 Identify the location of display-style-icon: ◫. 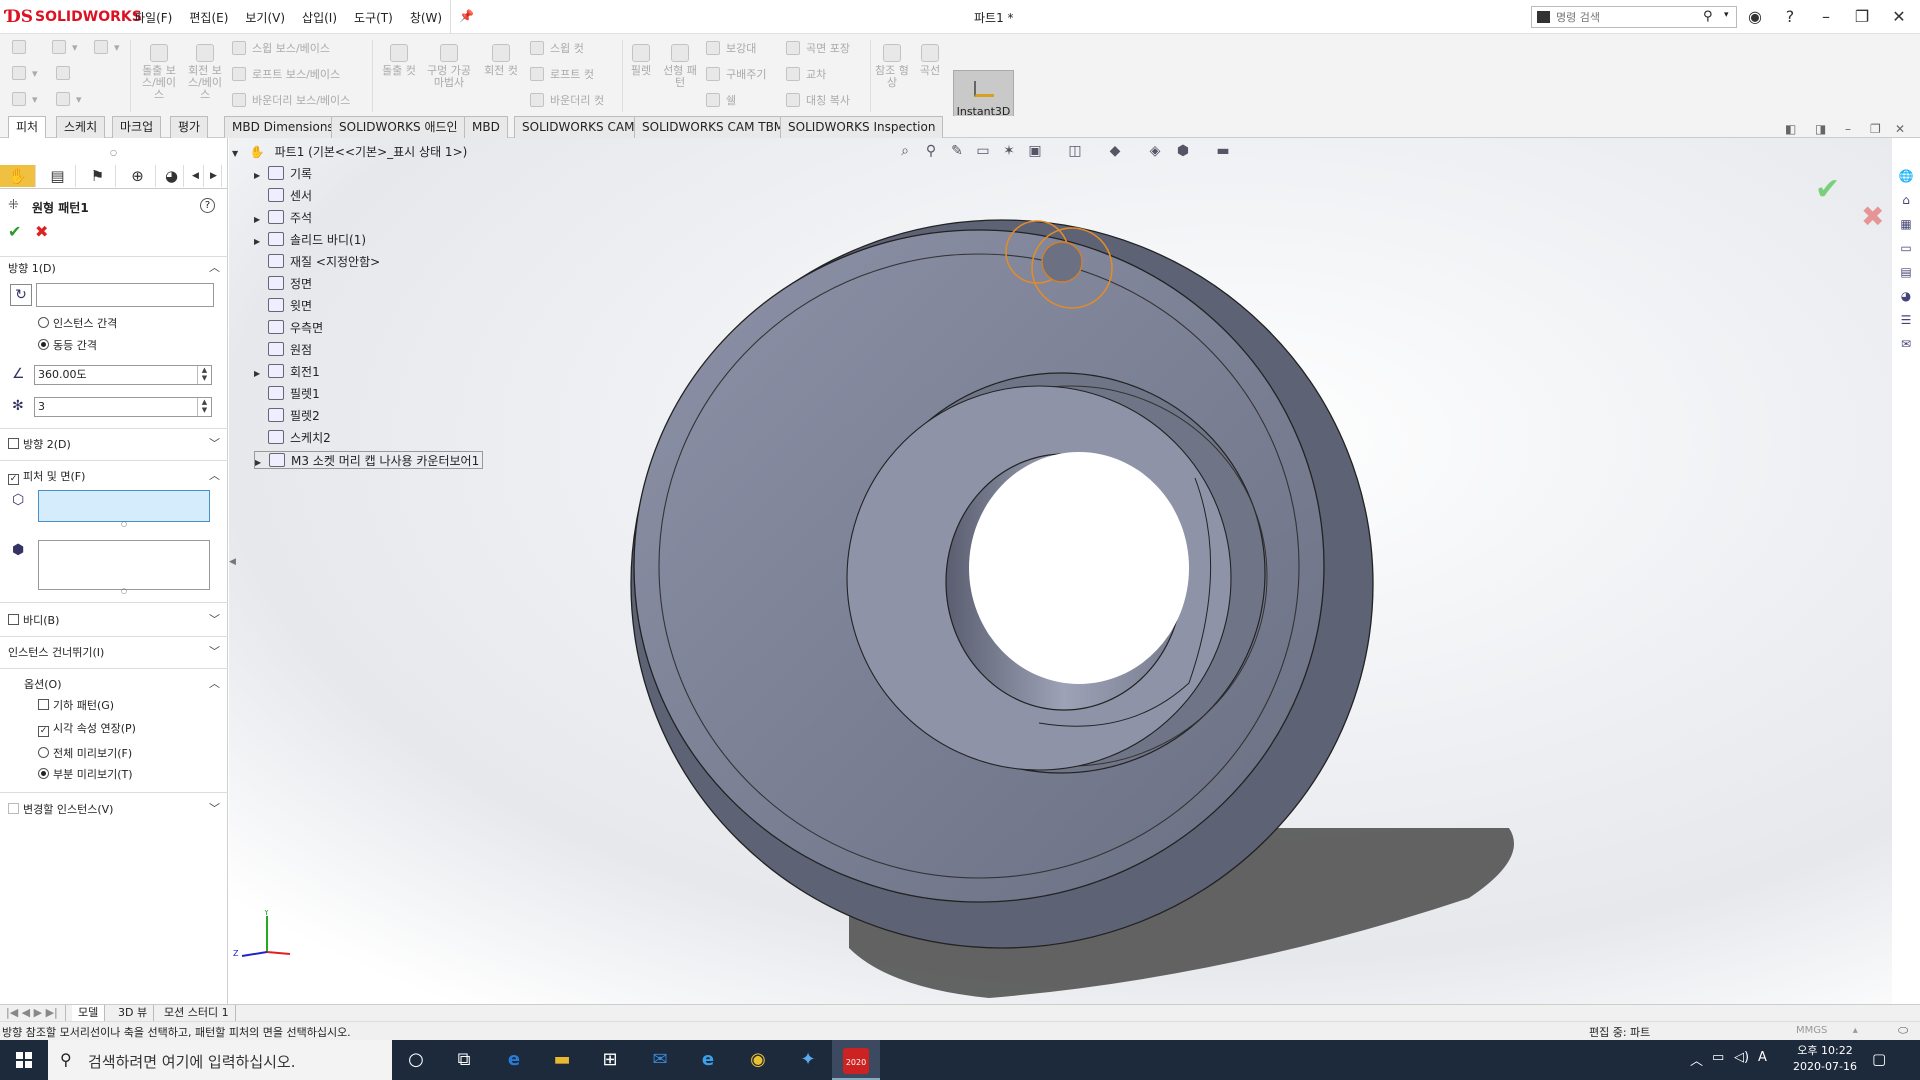
(1075, 152).